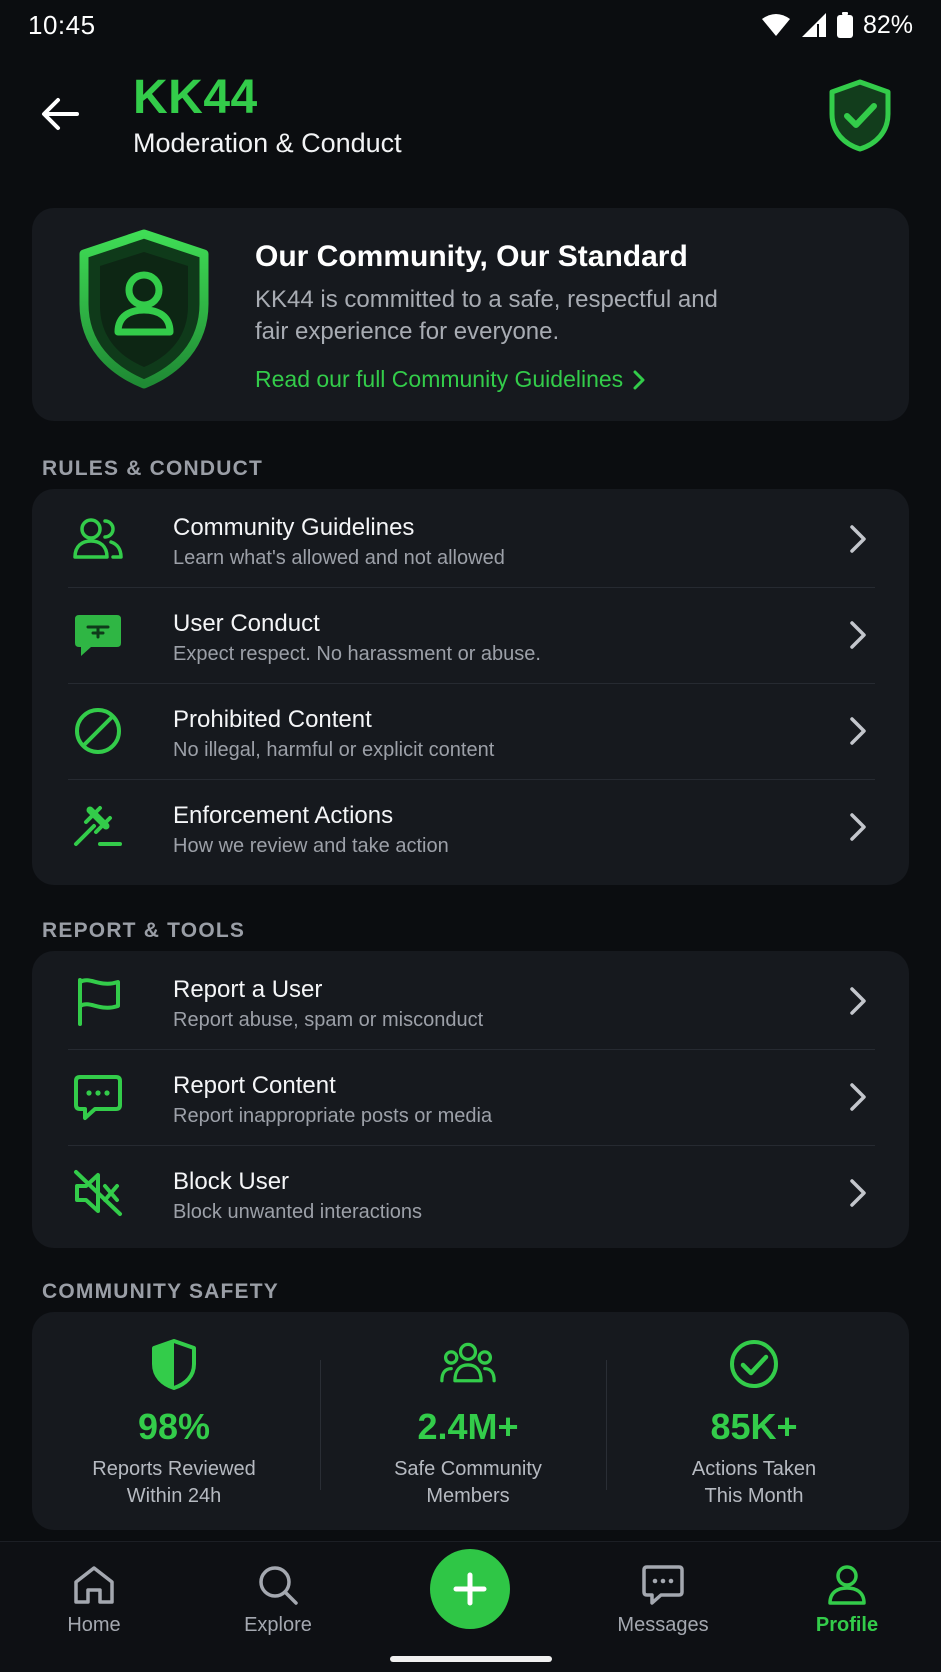 This screenshot has height=1672, width=941. Describe the element at coordinates (248, 989) in the screenshot. I see `item-title: Report a User` at that location.